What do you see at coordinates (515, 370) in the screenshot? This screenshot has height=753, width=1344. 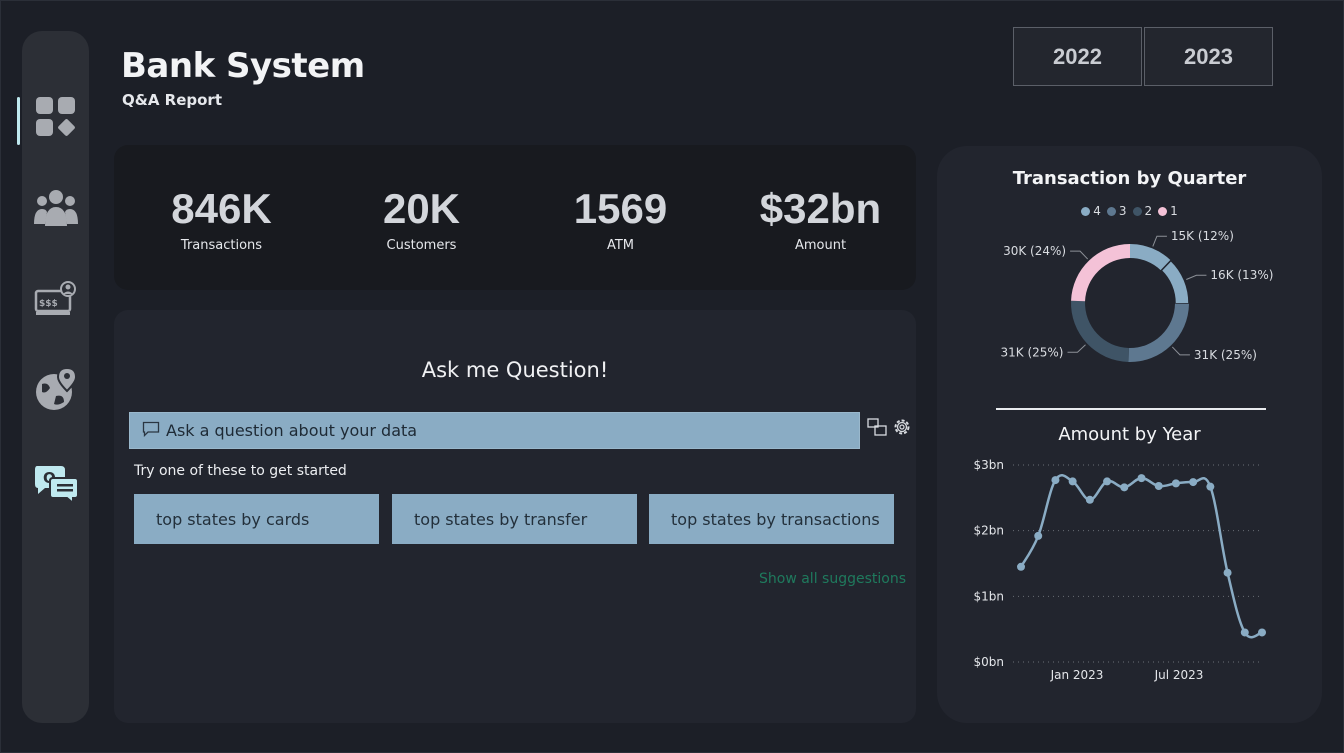 I see `qa-heading: Ask me Question!` at bounding box center [515, 370].